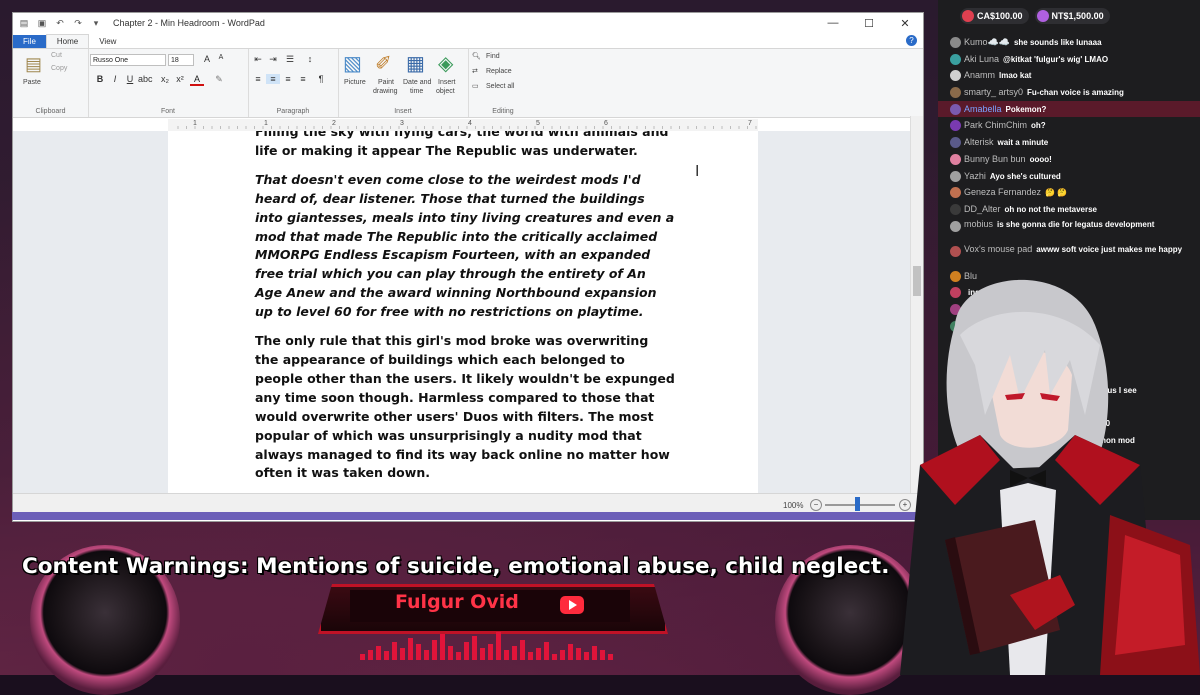 This screenshot has width=1200, height=695. What do you see at coordinates (416, 91) in the screenshot?
I see `date-time-label-line2: time` at bounding box center [416, 91].